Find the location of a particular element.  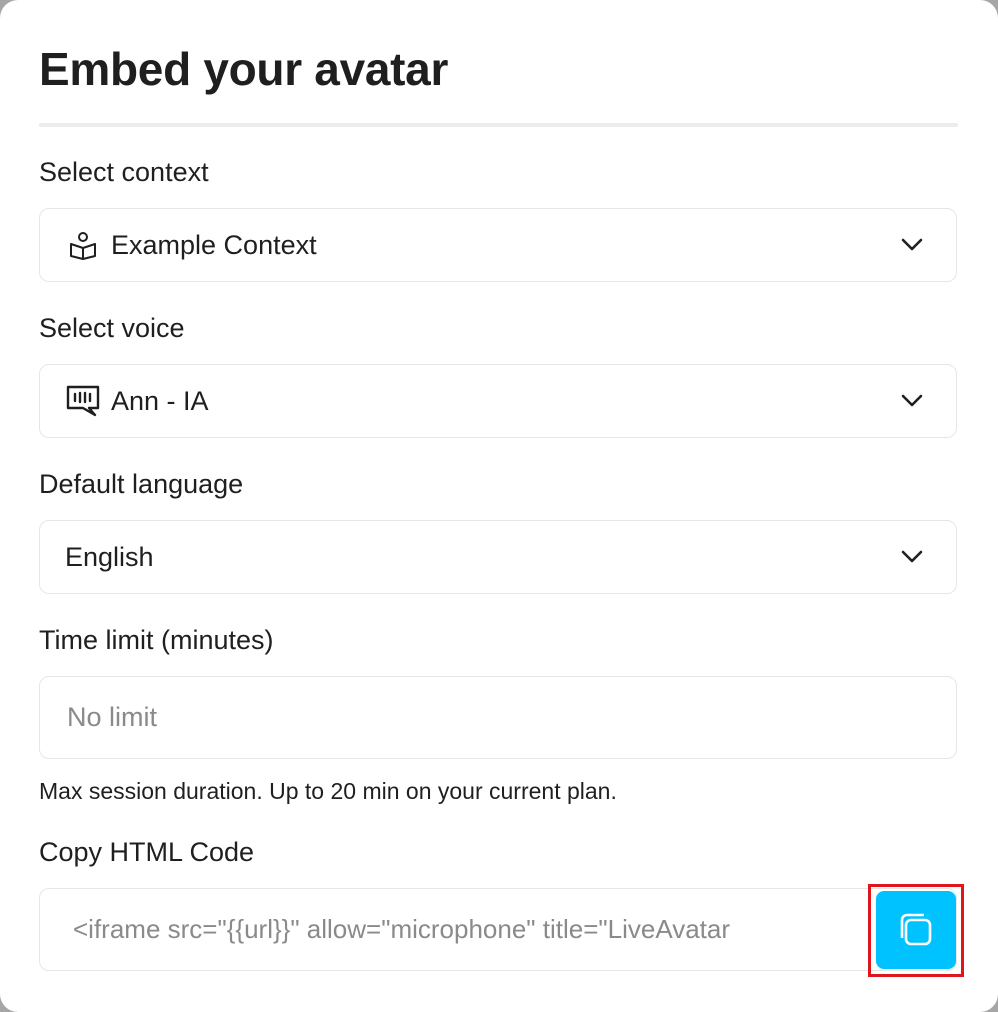

copy-code-button is located at coordinates (916, 930).